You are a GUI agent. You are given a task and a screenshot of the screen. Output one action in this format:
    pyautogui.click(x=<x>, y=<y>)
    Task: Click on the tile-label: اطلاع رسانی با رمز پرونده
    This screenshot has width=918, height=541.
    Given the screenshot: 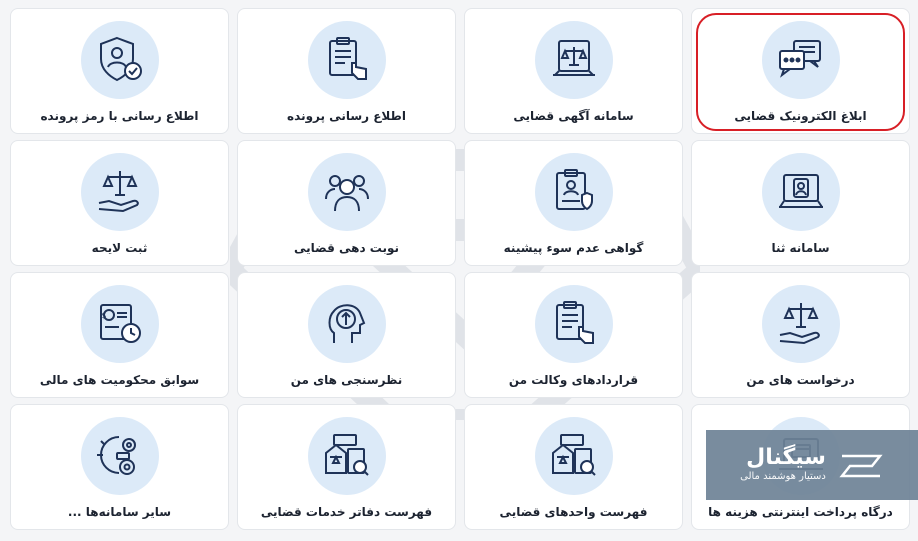 What is the action you would take?
    pyautogui.click(x=119, y=116)
    